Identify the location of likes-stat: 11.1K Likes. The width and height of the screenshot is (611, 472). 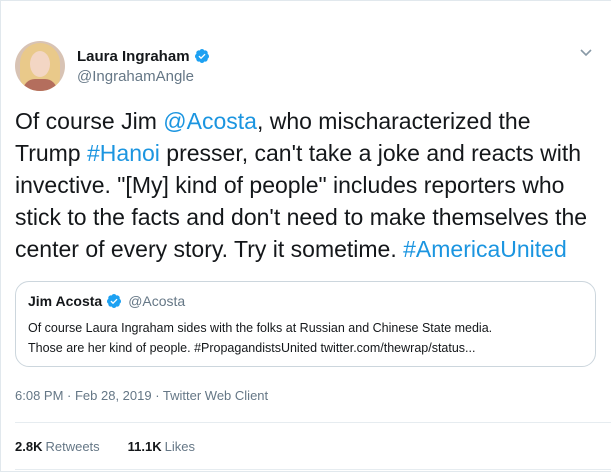
(161, 446).